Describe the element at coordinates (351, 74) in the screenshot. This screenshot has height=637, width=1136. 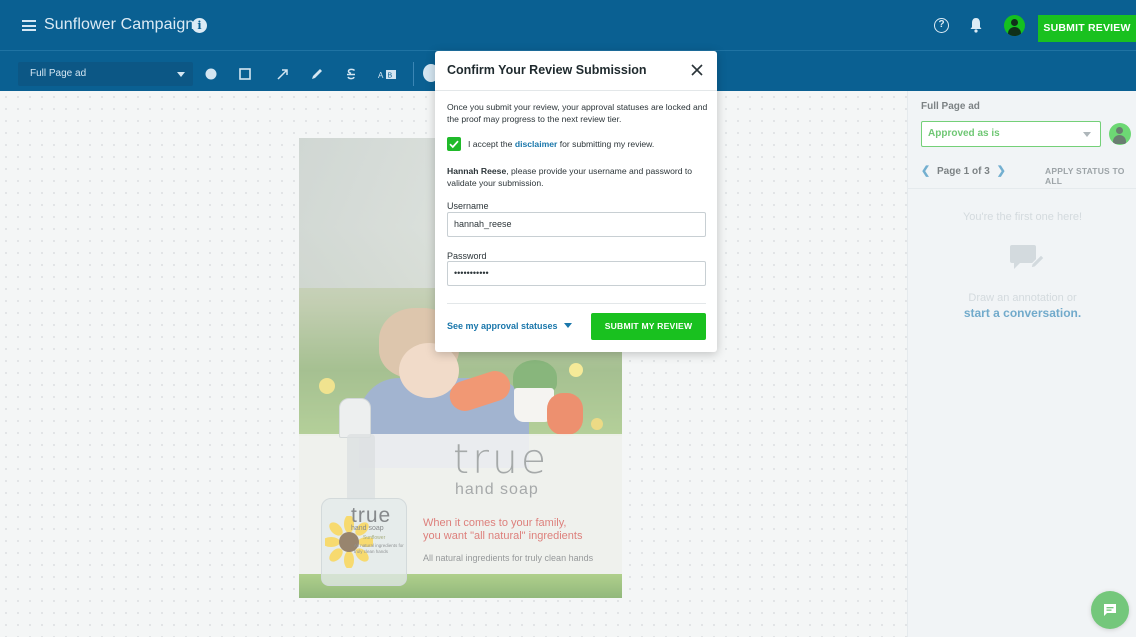
I see `strikethrough-tool-icon` at that location.